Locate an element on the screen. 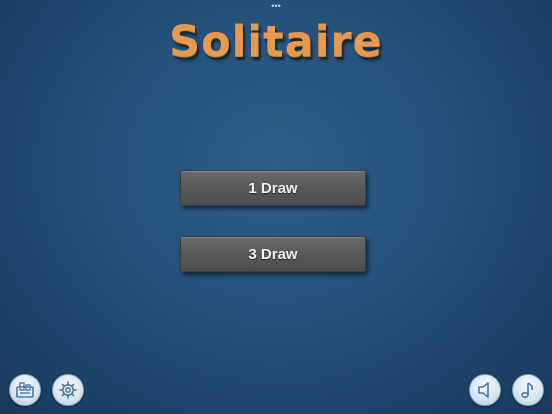 This screenshot has width=552, height=414. stats-icon is located at coordinates (25, 390).